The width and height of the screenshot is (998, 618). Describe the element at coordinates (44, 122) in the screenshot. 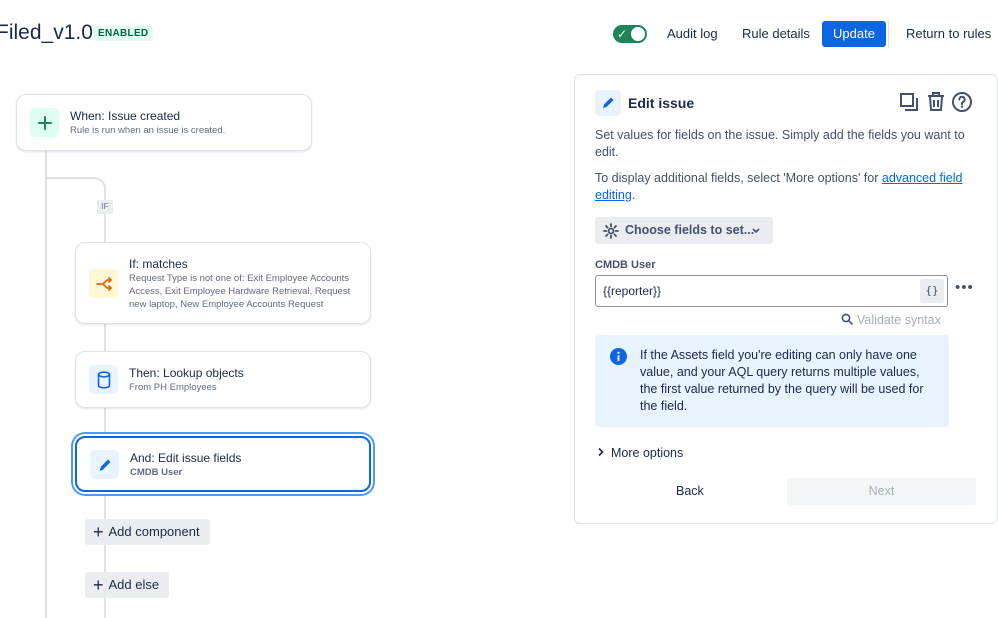

I see `plus-icon` at that location.